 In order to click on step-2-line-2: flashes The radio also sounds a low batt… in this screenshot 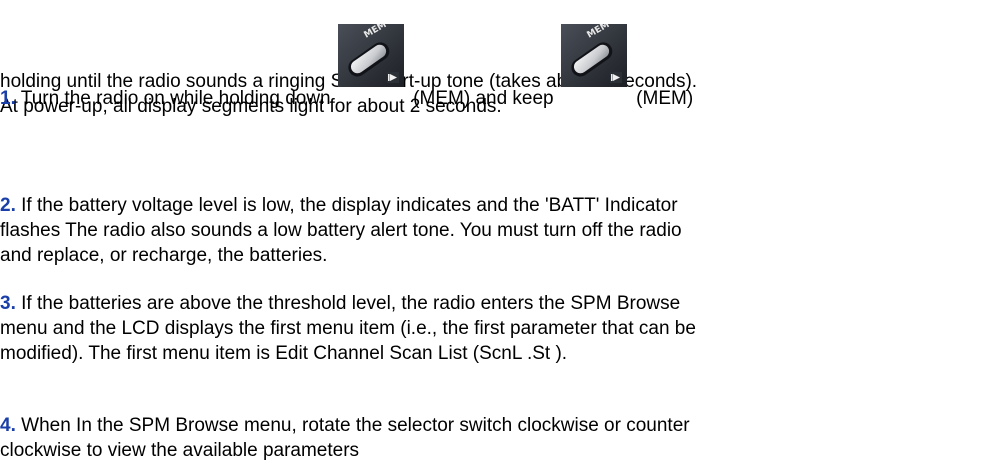, I will do `click(341, 230)`.